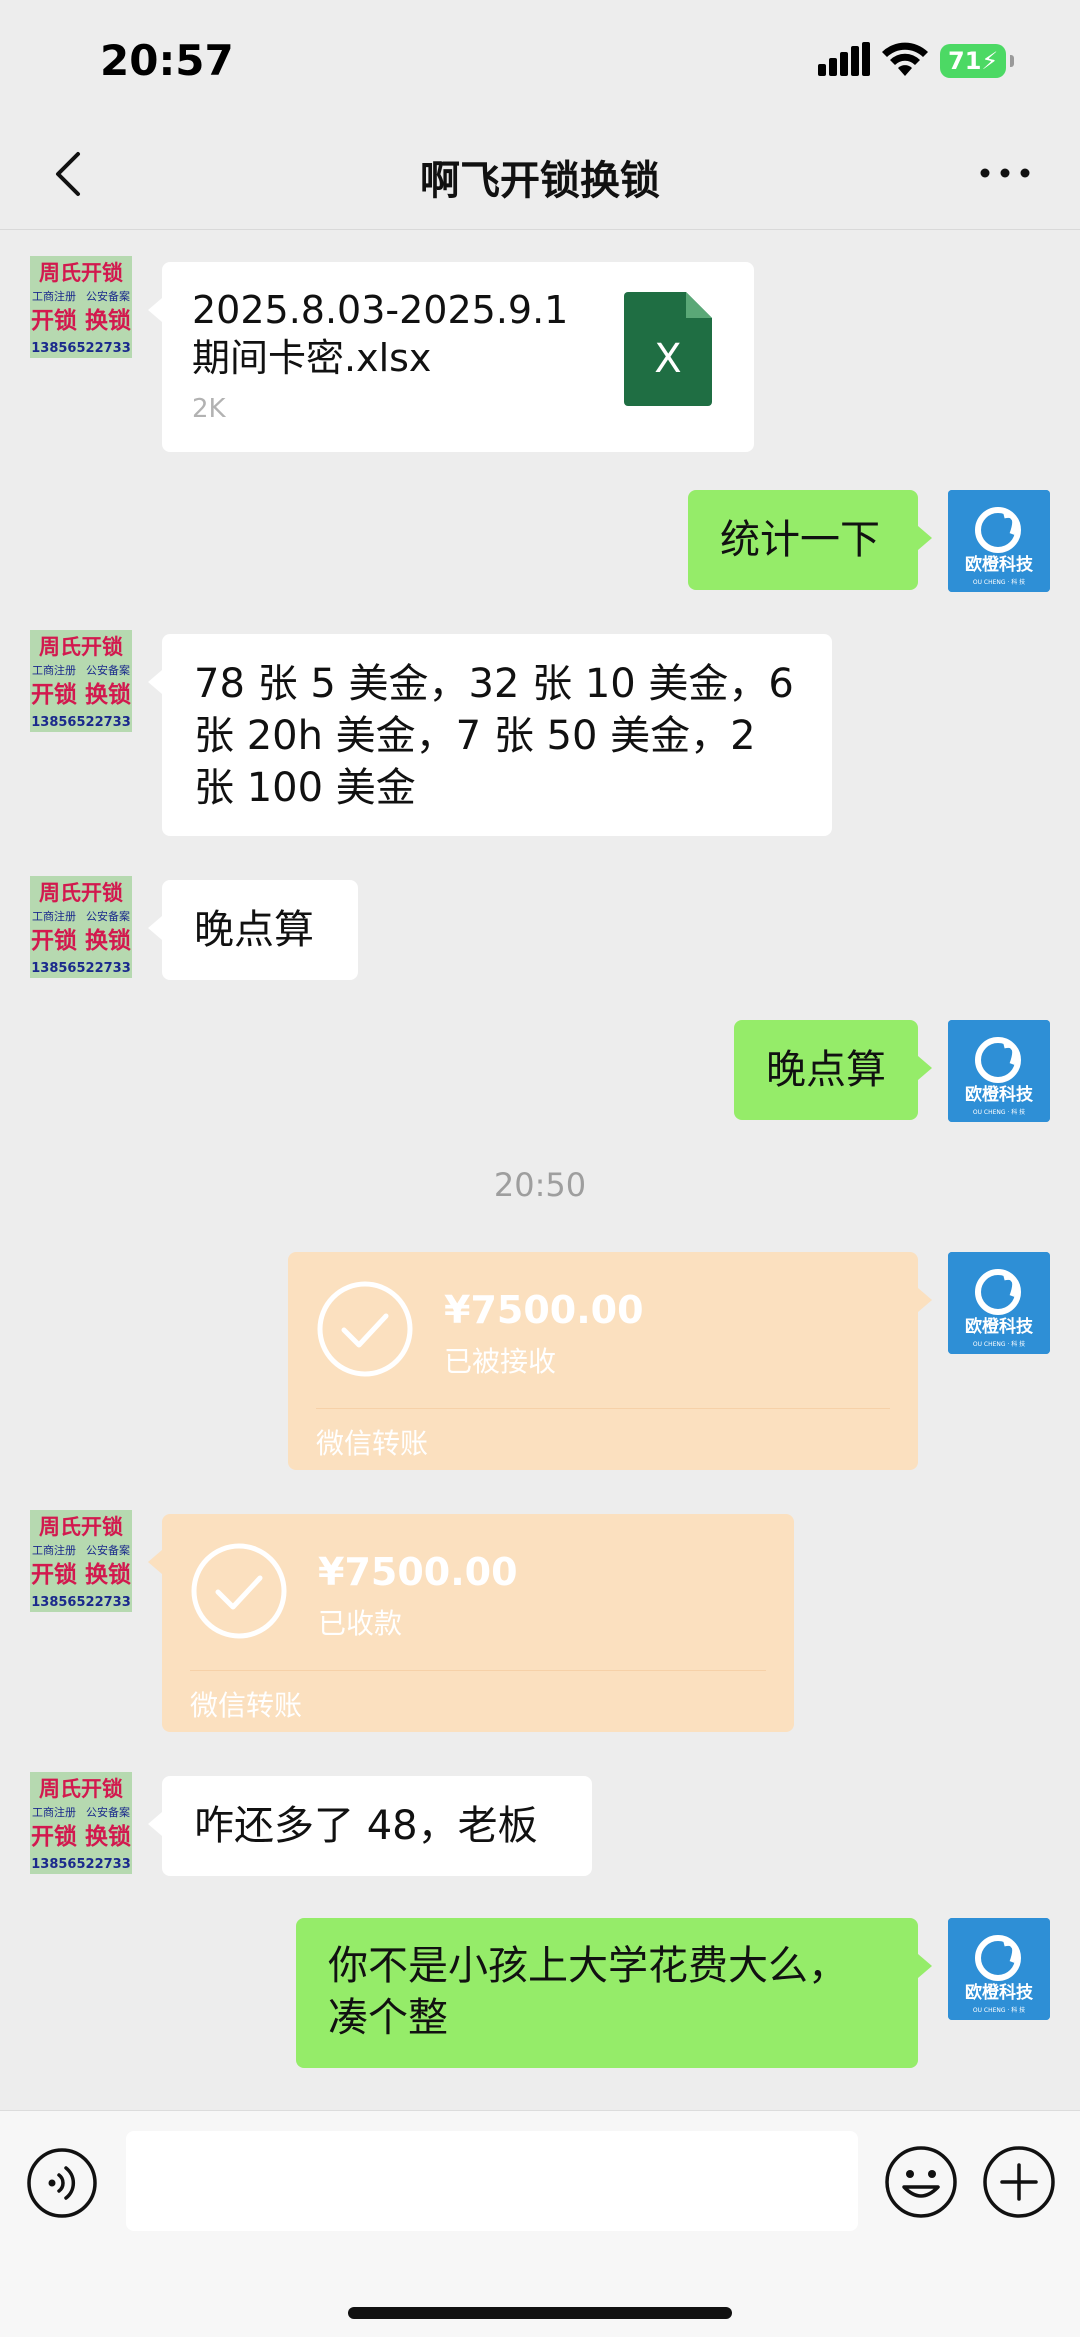 The image size is (1080, 2337). What do you see at coordinates (312, 358) in the screenshot?
I see `file-name-line-2: 期间卡密.xlsx` at bounding box center [312, 358].